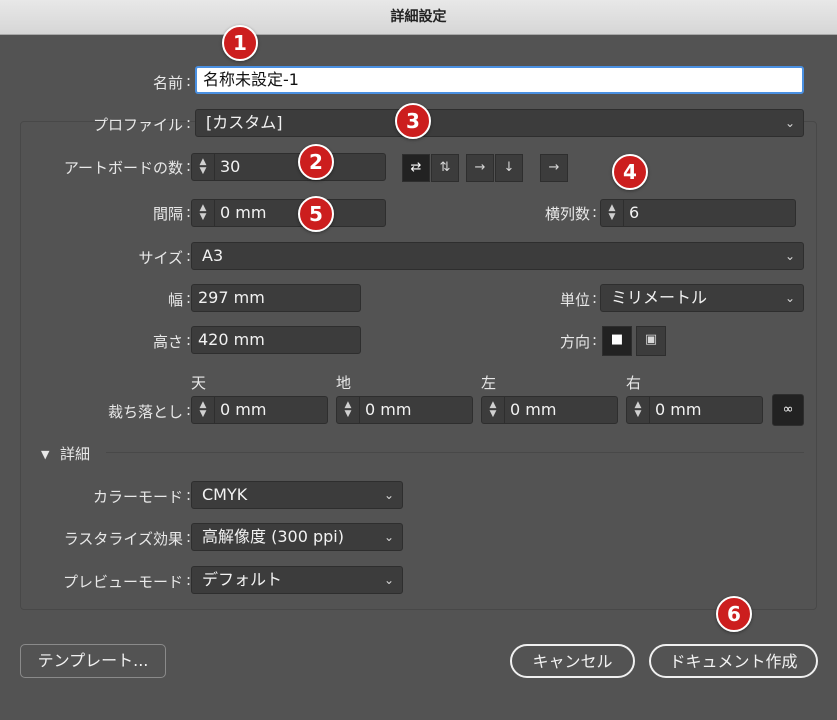 The image size is (837, 720). I want to click on annotation-badge: 6, so click(734, 614).